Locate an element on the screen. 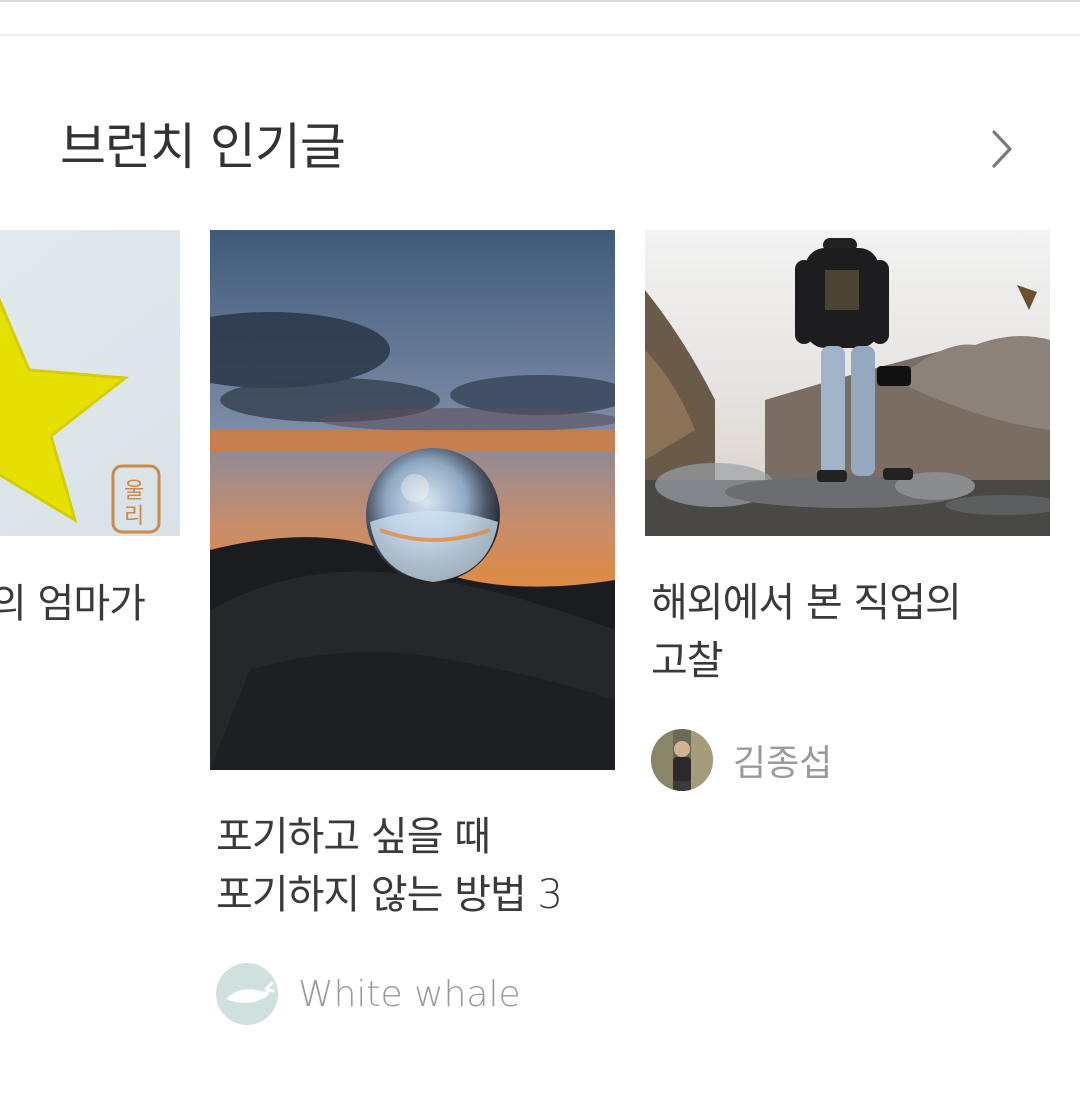 This screenshot has width=1080, height=1108. post-card-1: 울 리 의 엄마가 is located at coordinates (90, 440).